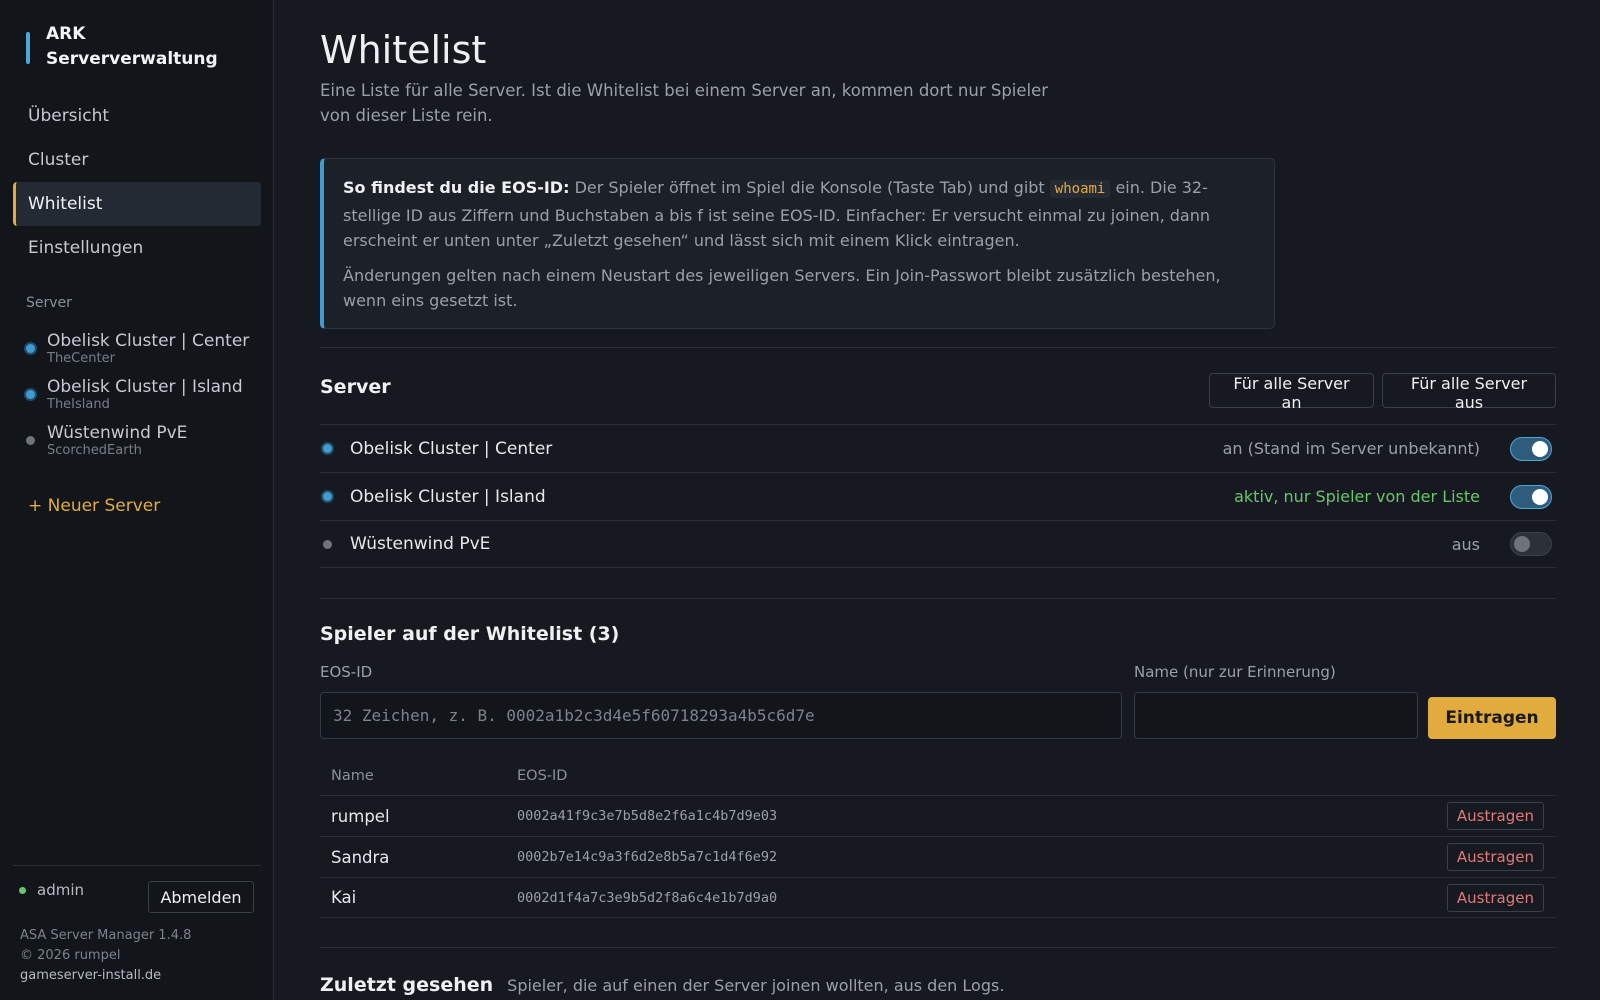 The image size is (1600, 1000). I want to click on server-name: Obelisk Cluster | Center, so click(451, 448).